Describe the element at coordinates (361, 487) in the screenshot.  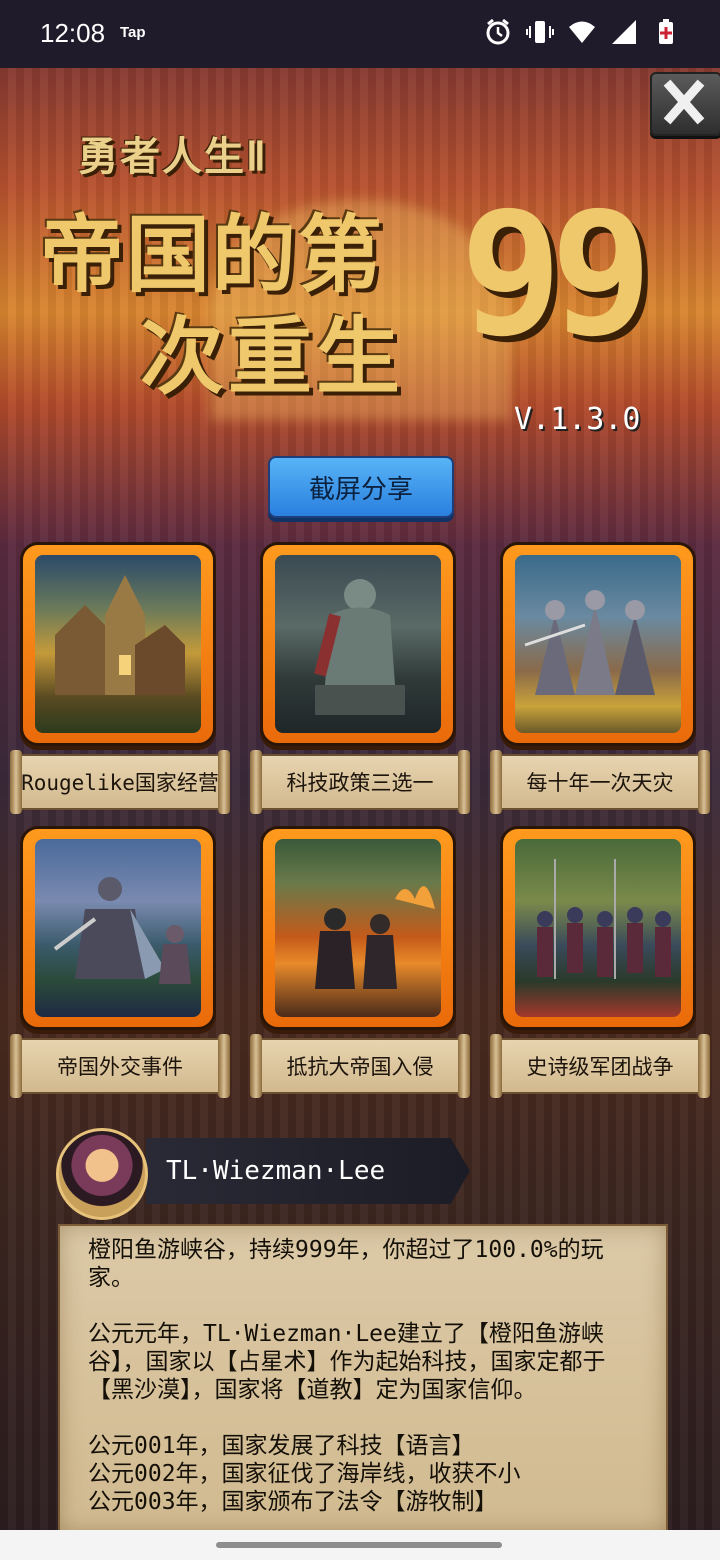
I see `screenshot-share-button: 截屏分享` at that location.